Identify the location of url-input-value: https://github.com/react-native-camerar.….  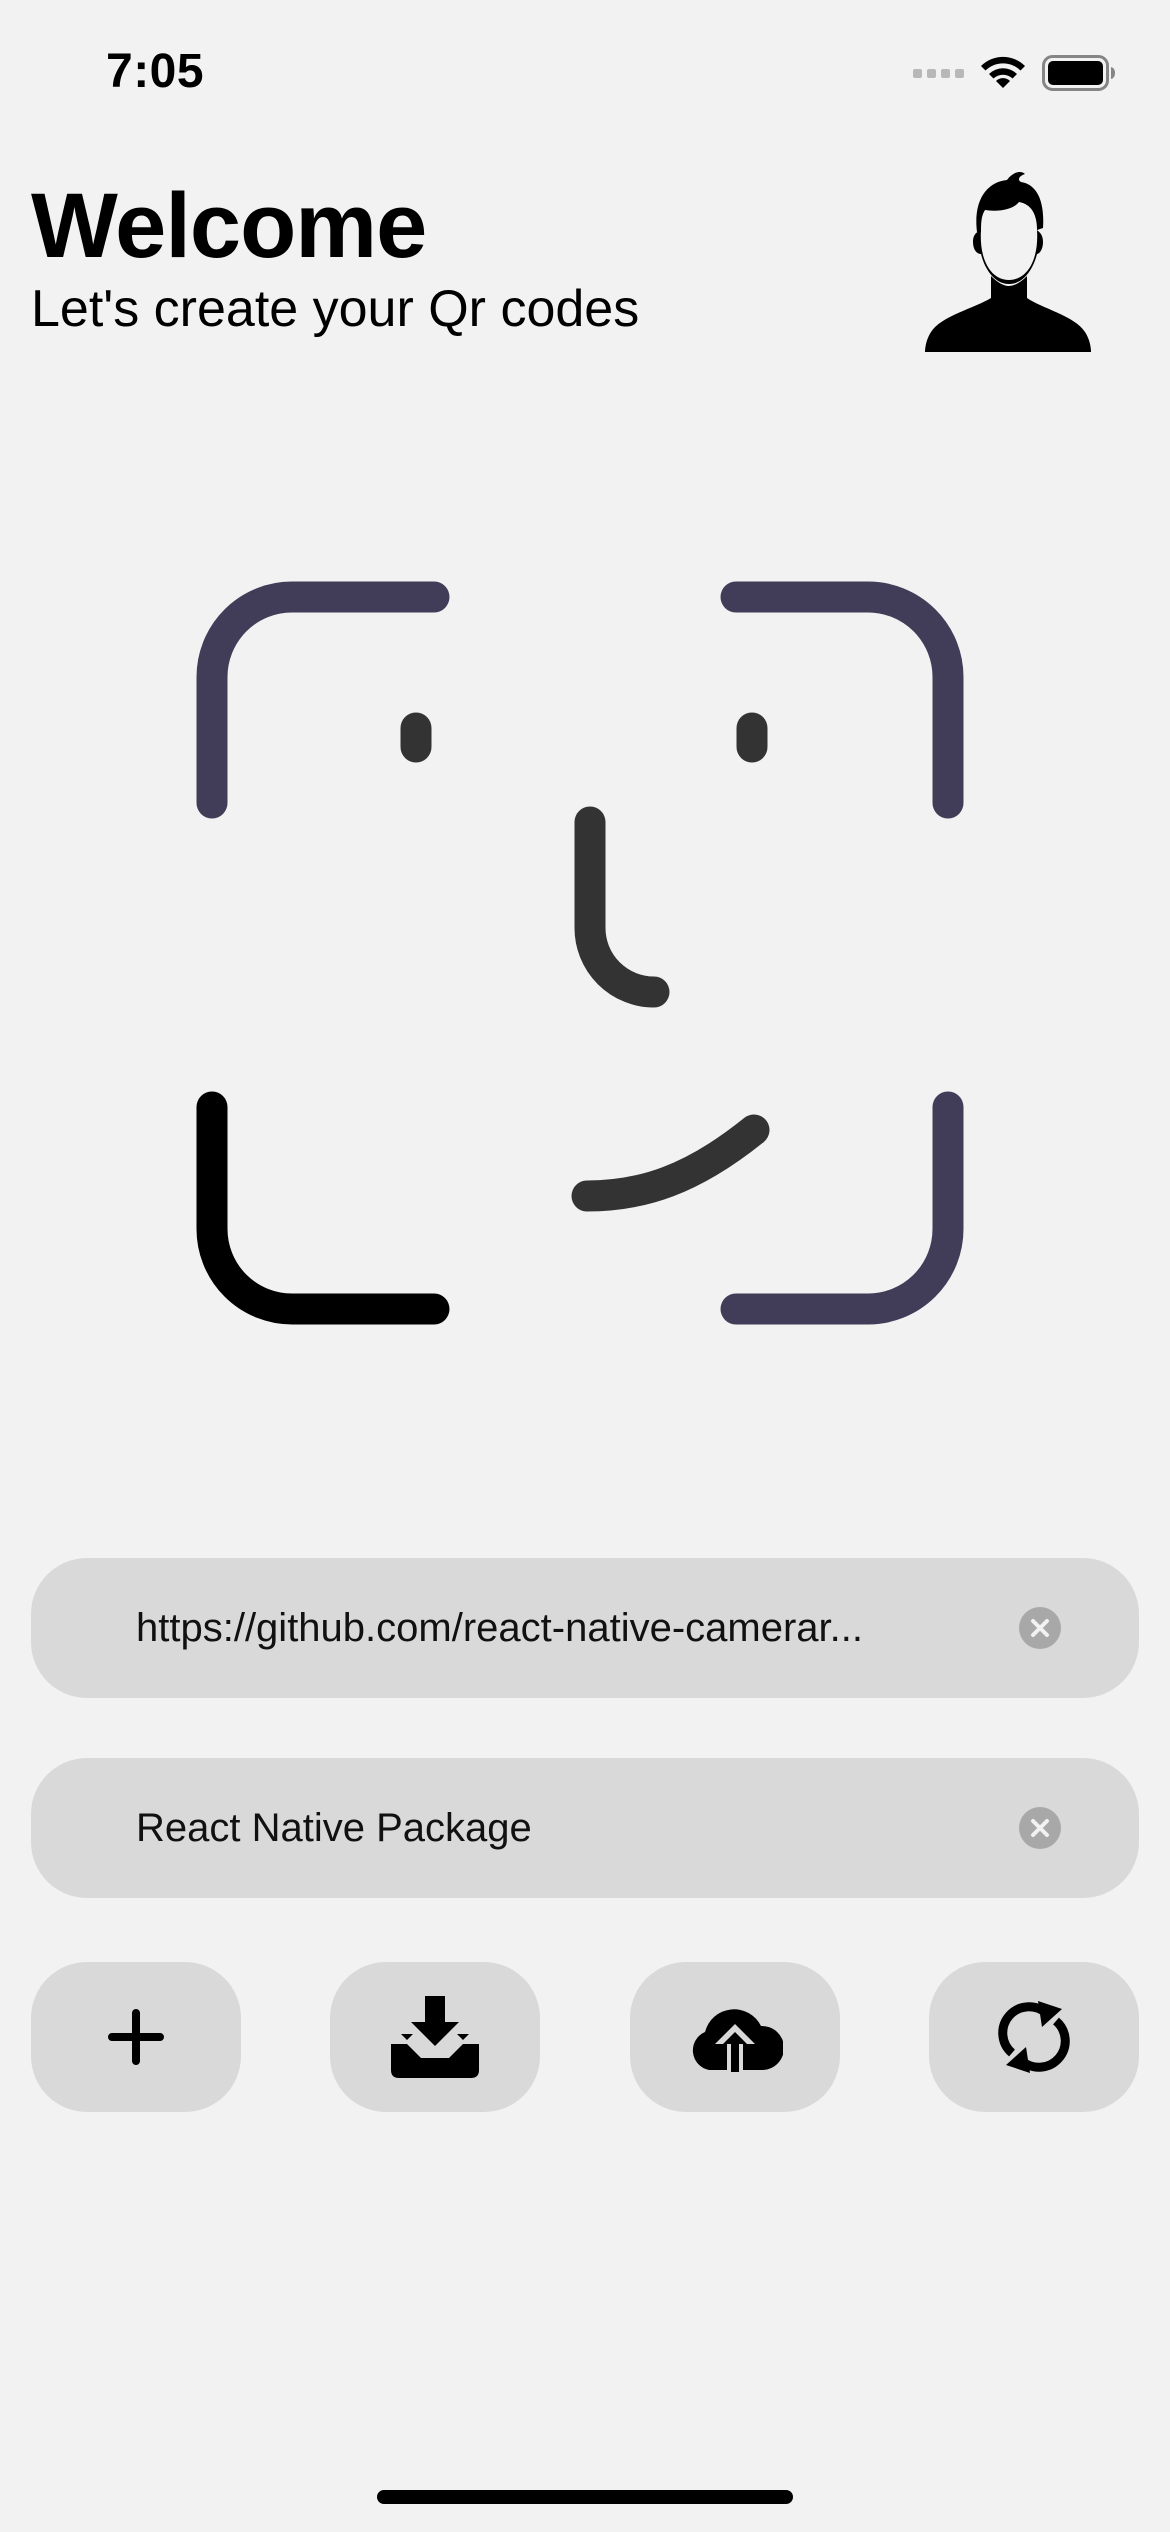
(499, 1628).